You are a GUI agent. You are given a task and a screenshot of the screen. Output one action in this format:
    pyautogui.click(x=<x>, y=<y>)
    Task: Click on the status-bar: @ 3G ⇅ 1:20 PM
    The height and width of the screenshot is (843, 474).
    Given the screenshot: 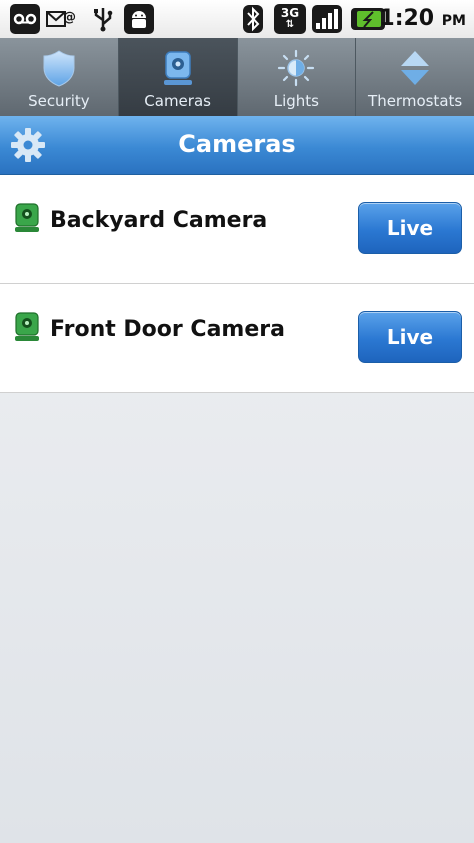 What is the action you would take?
    pyautogui.click(x=237, y=19)
    